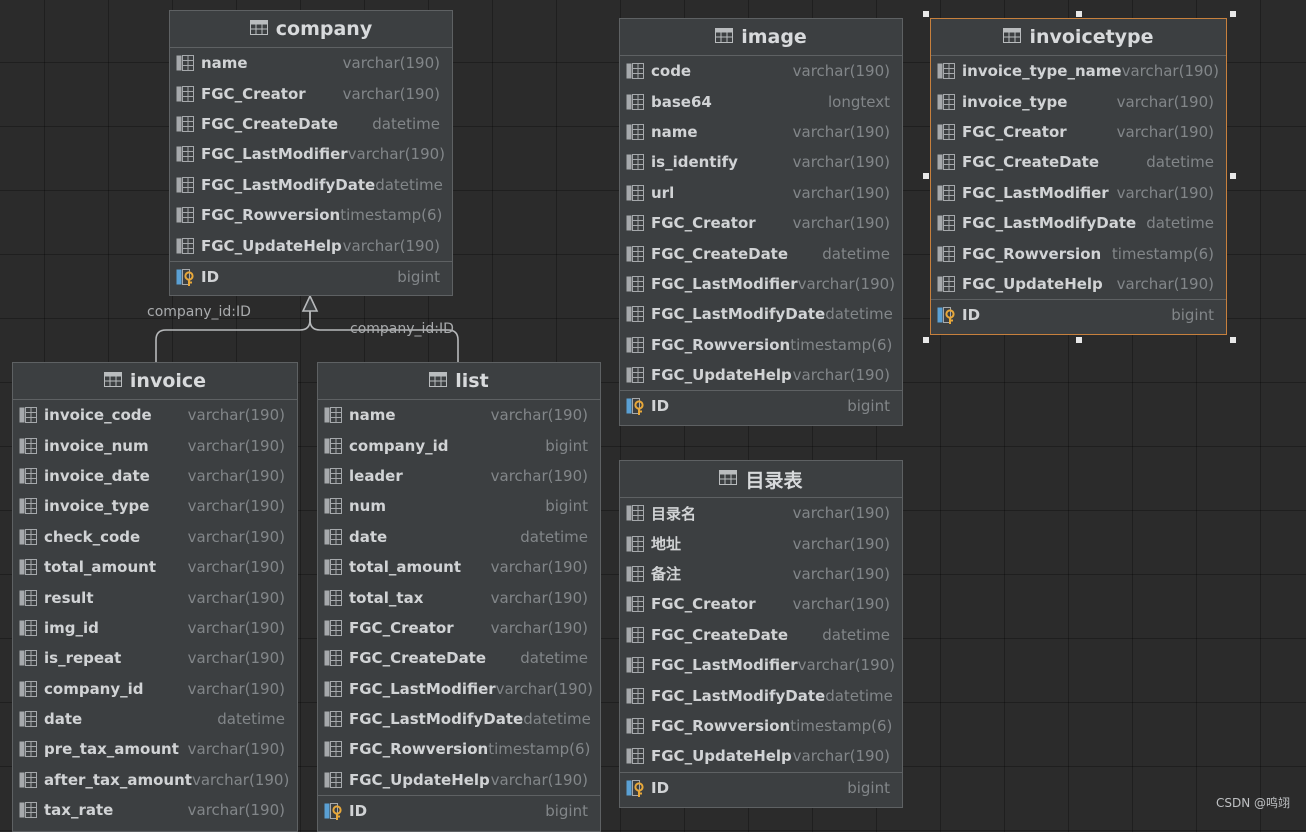 This screenshot has width=1306, height=832. What do you see at coordinates (459, 476) in the screenshot?
I see `column-row: leader varchar(190)` at bounding box center [459, 476].